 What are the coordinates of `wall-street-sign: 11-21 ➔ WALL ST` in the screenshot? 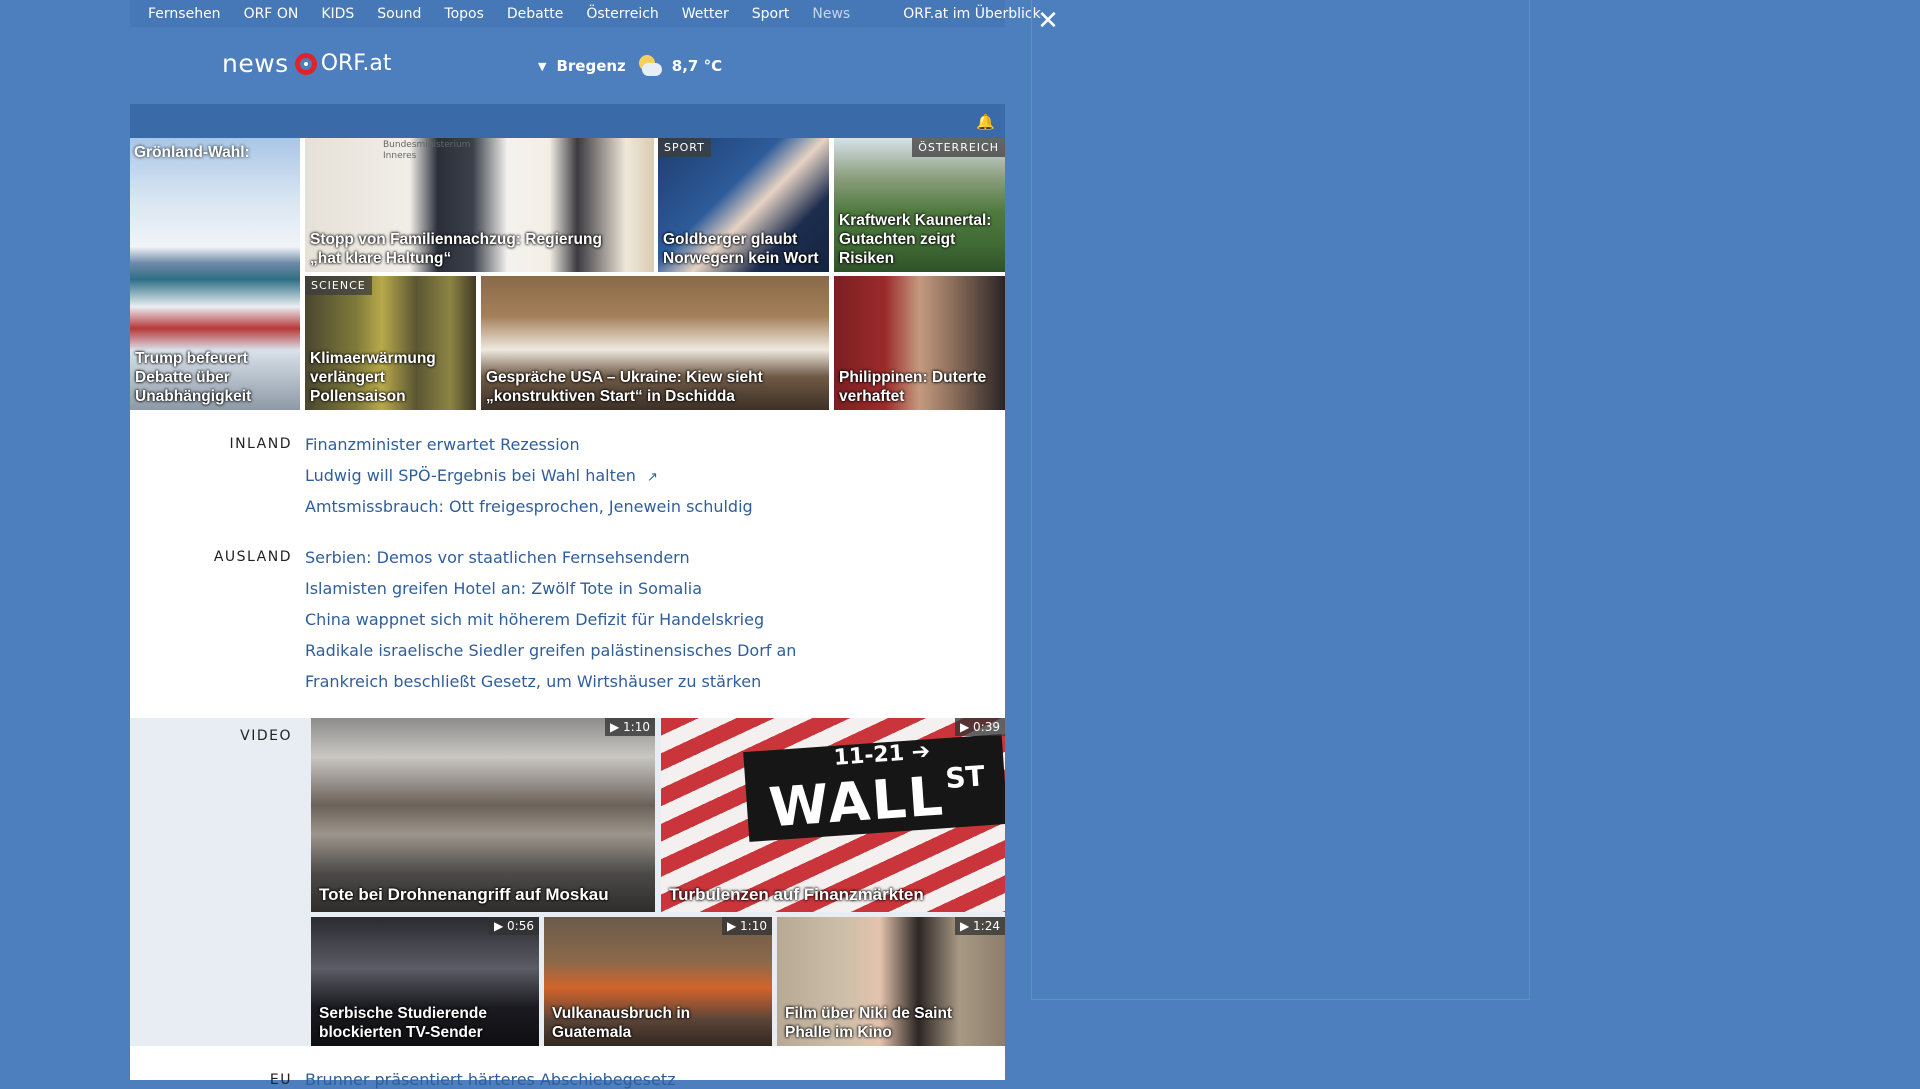 It's located at (874, 788).